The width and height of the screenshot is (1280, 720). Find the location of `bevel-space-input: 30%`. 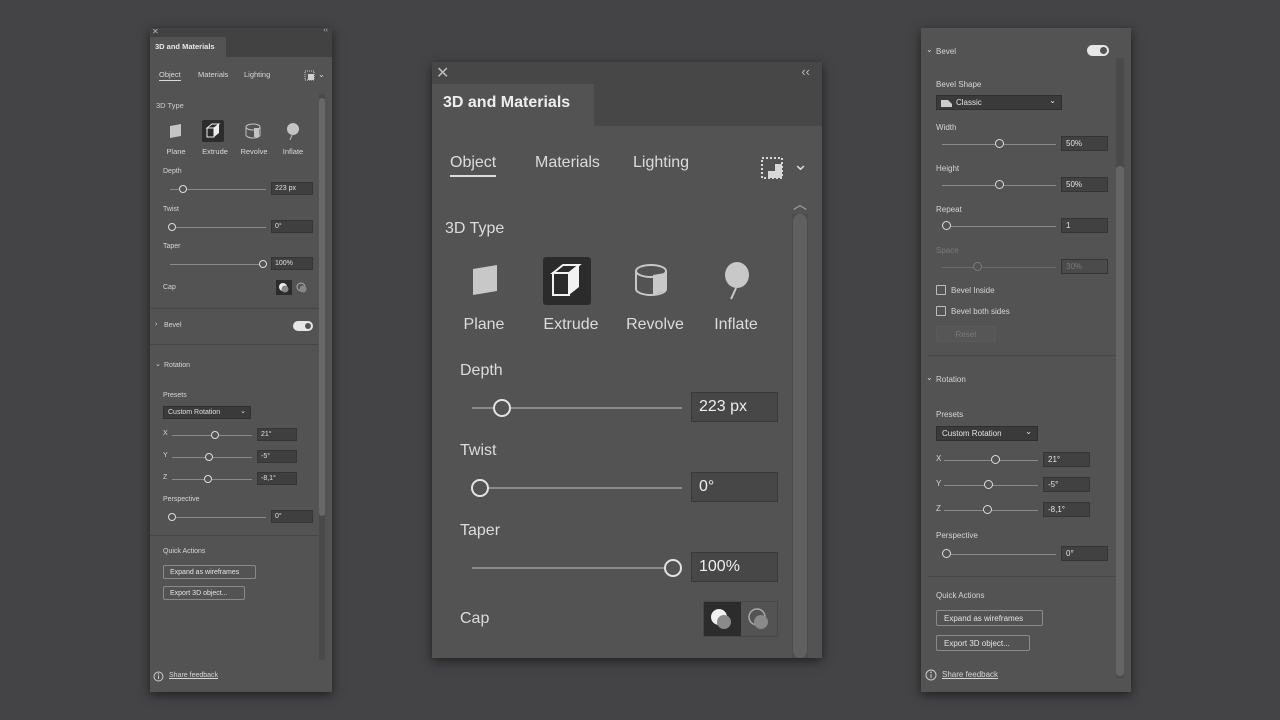

bevel-space-input: 30% is located at coordinates (1084, 266).